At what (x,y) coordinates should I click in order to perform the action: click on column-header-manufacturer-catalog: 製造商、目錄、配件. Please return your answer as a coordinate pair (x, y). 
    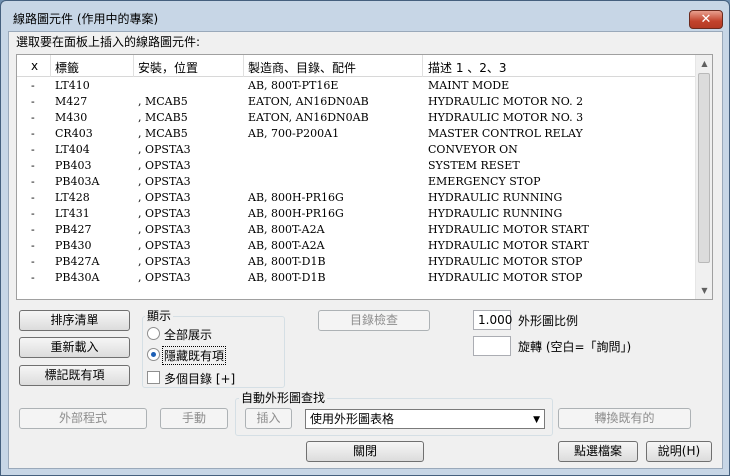
    Looking at the image, I should click on (302, 67).